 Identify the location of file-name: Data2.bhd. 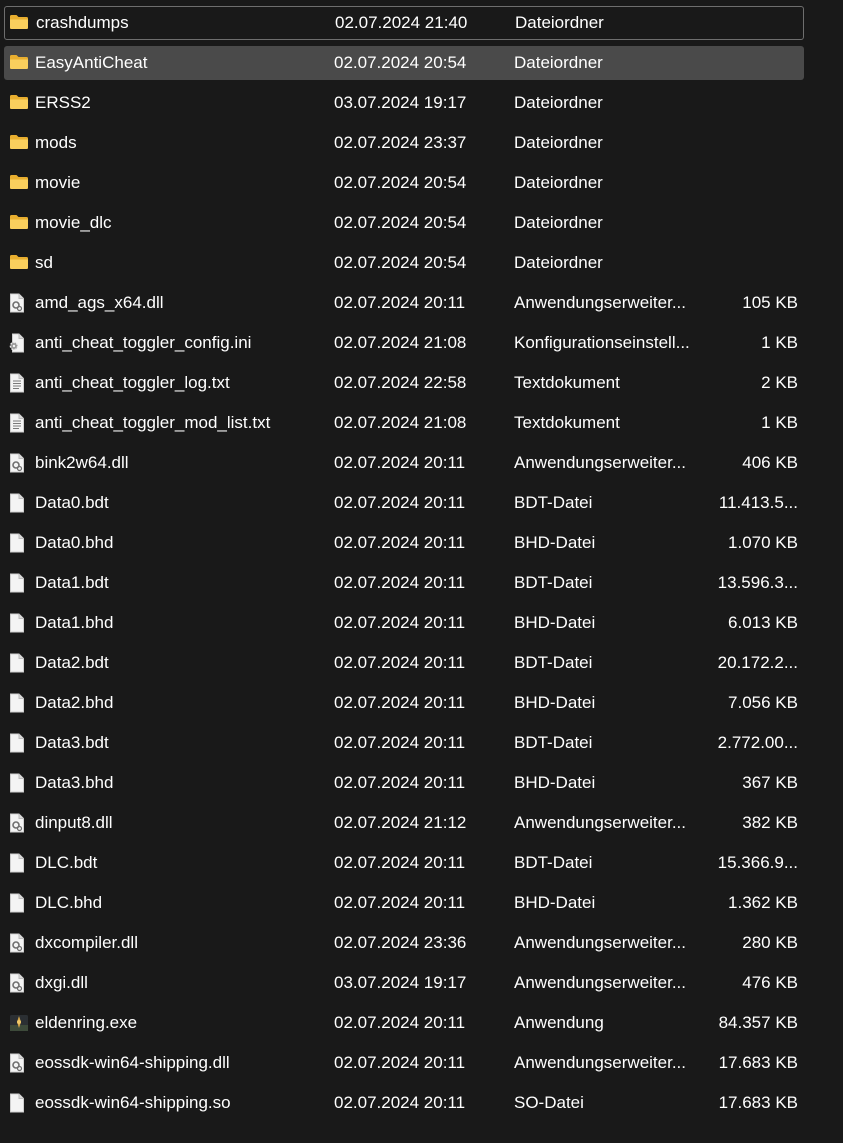
(74, 702).